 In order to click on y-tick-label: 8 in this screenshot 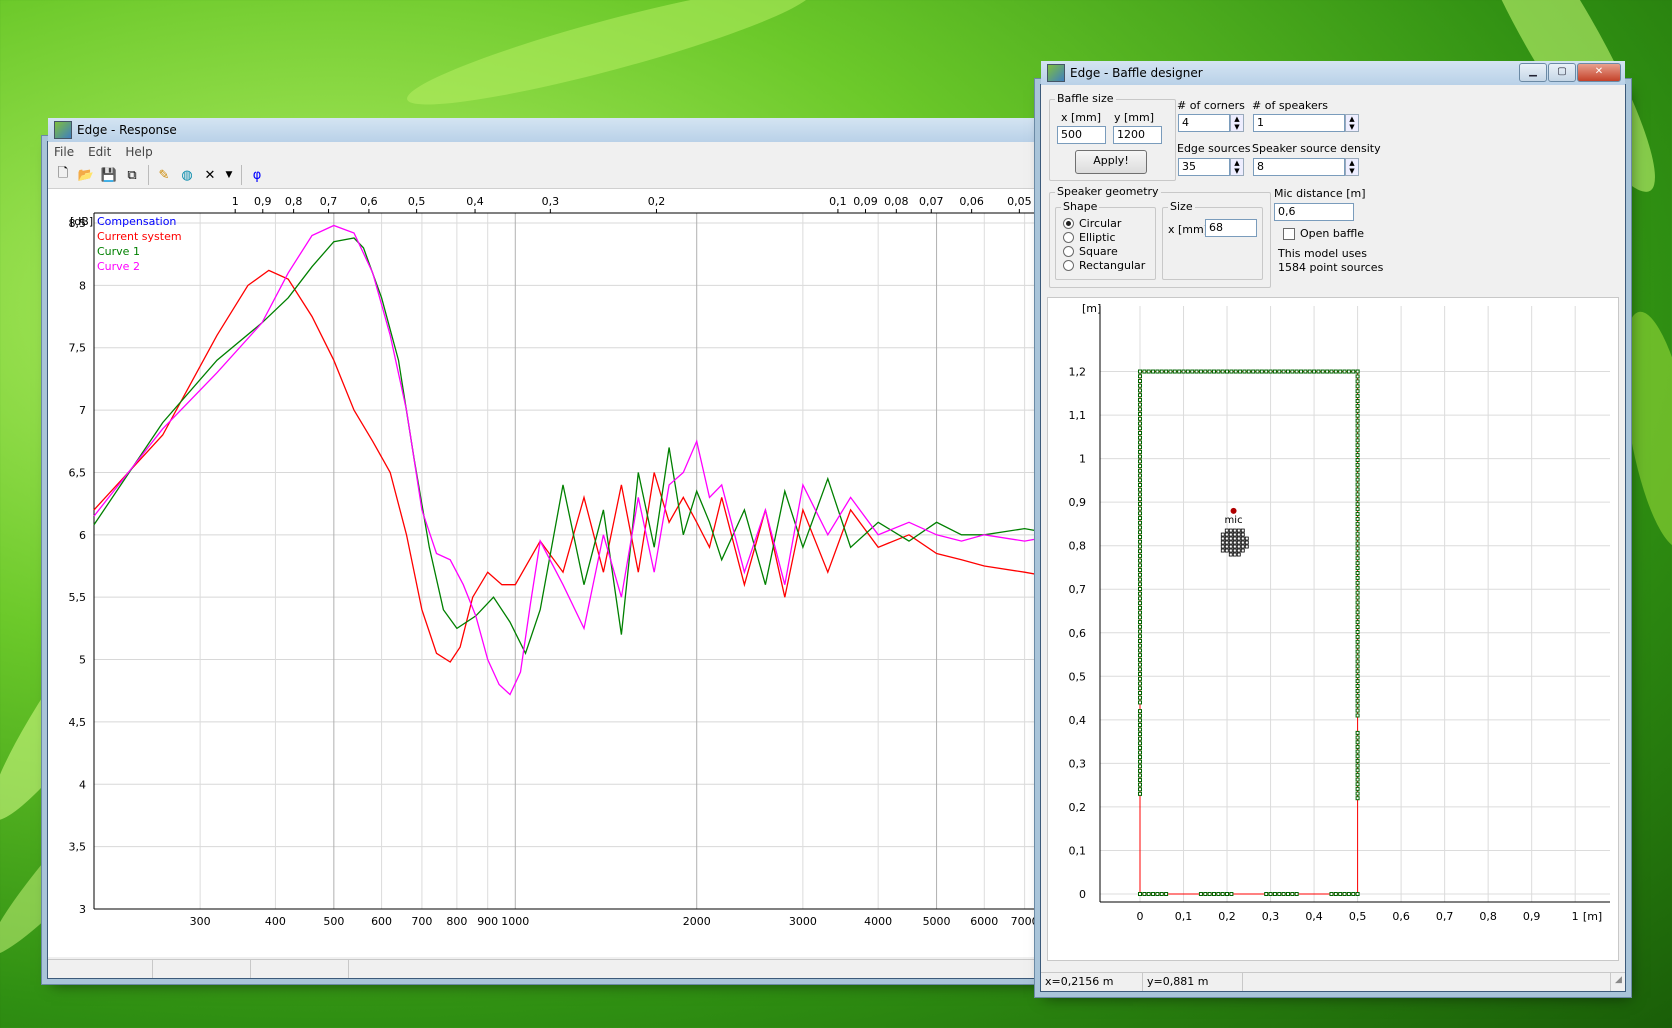, I will do `click(82, 285)`.